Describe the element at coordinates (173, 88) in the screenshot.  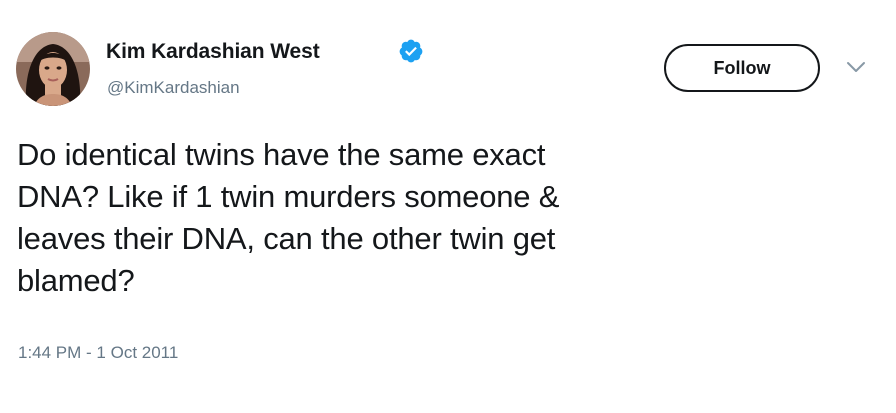
I see `user-handle: @KimKardashian` at that location.